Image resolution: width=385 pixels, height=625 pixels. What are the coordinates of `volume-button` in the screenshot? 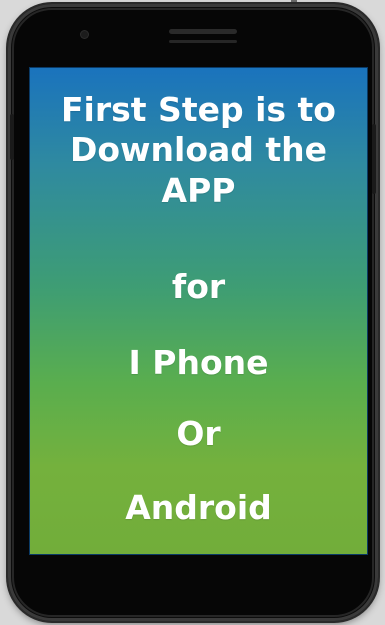 It's located at (12, 137).